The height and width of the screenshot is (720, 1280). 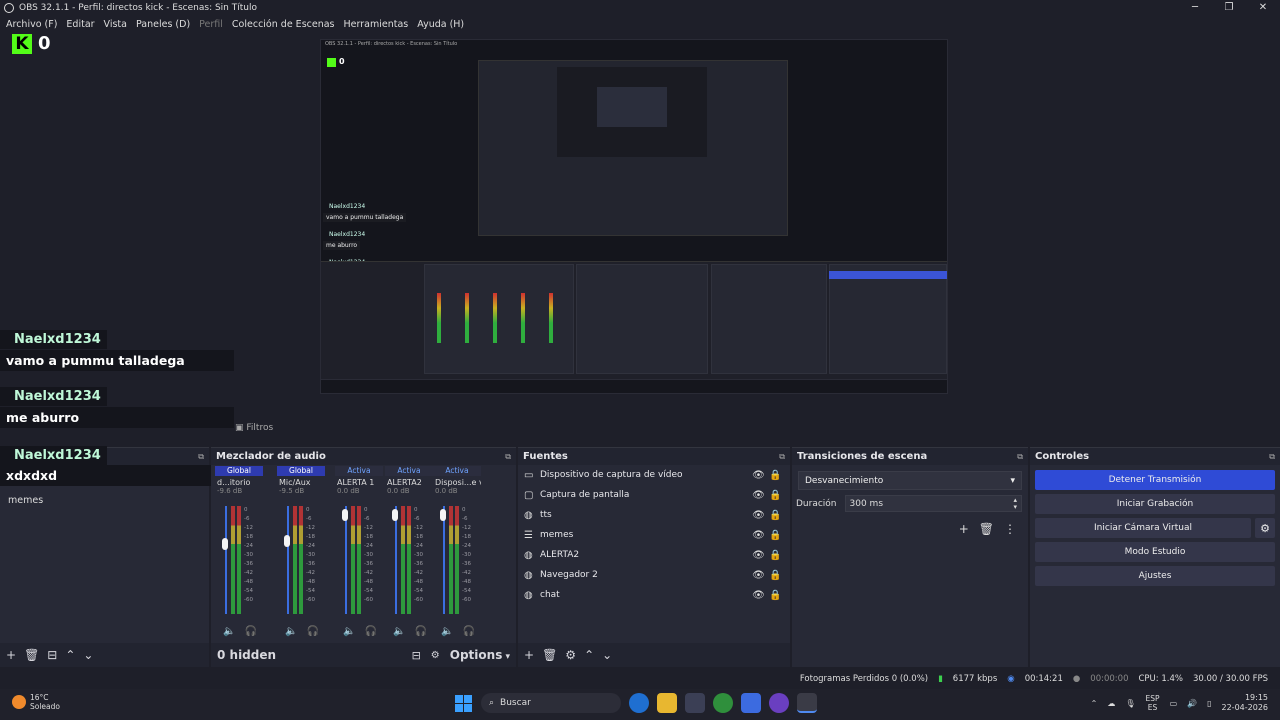 I want to click on discord-icon, so click(x=779, y=703).